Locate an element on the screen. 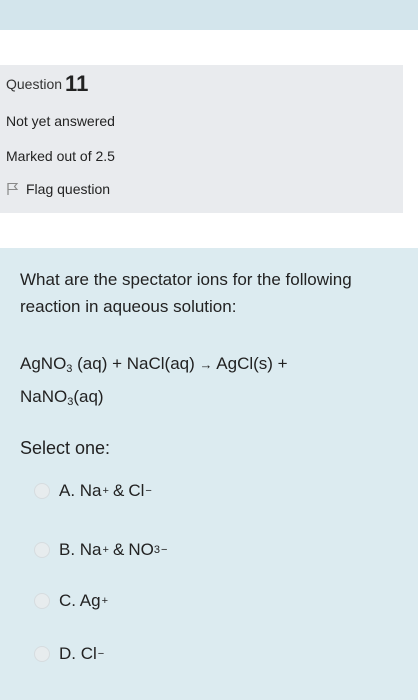  reaction-line-1: AgNO3 (aq) + NaCl(aq) → AgCl(s) + is located at coordinates (154, 364).